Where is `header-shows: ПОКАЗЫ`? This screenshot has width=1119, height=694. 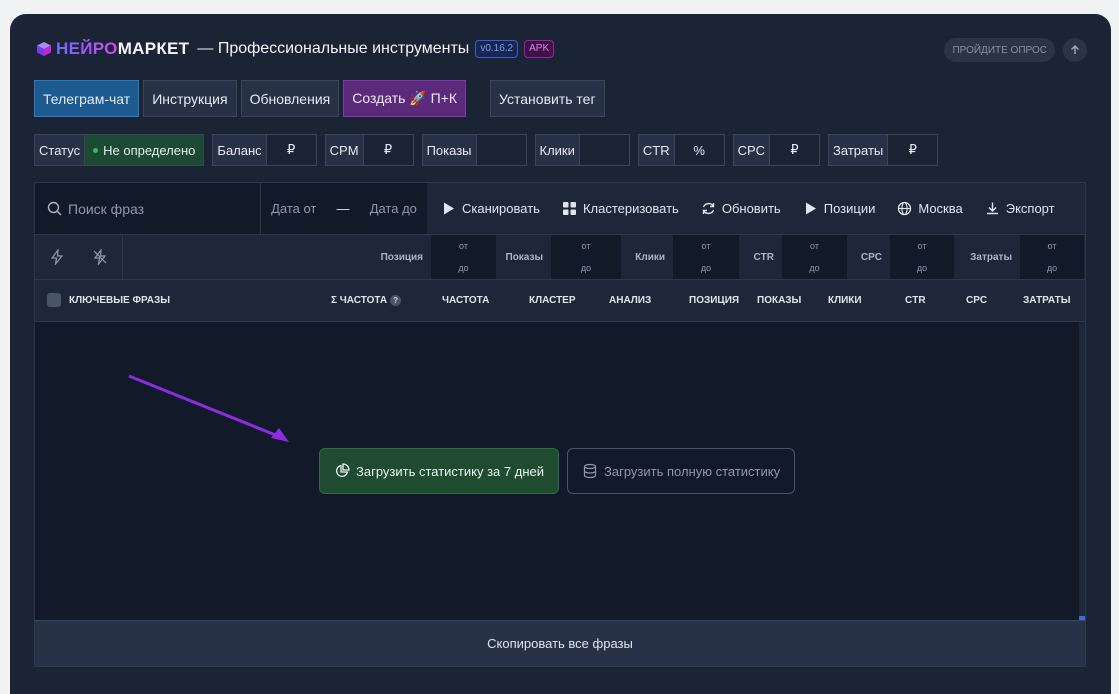 header-shows: ПОКАЗЫ is located at coordinates (779, 300).